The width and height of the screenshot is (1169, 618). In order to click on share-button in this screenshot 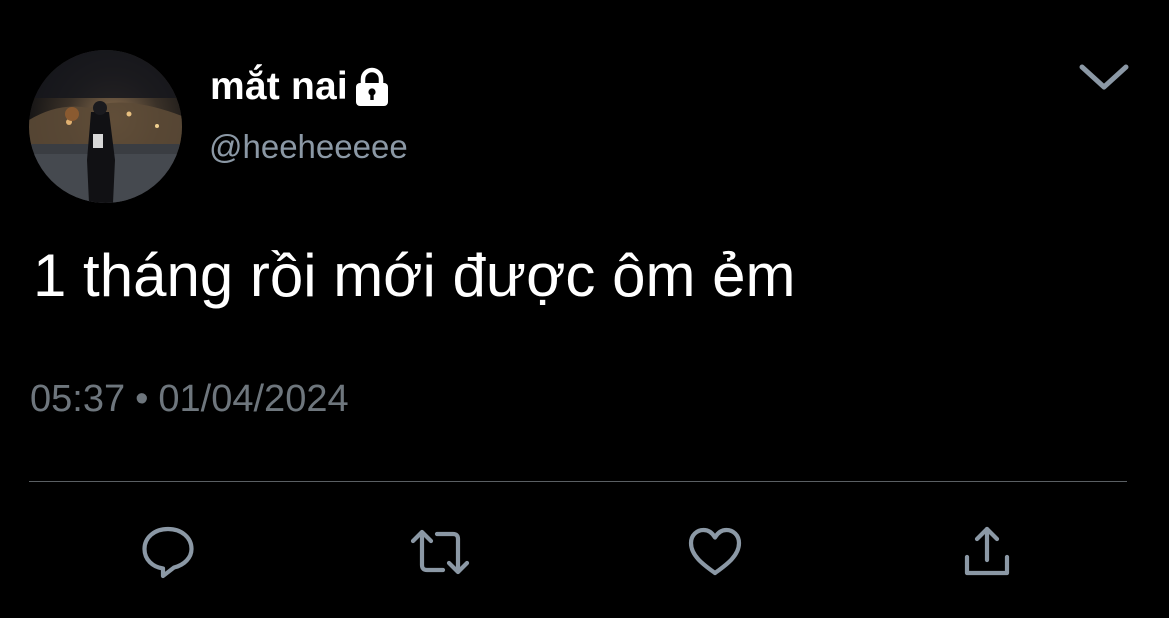, I will do `click(987, 552)`.